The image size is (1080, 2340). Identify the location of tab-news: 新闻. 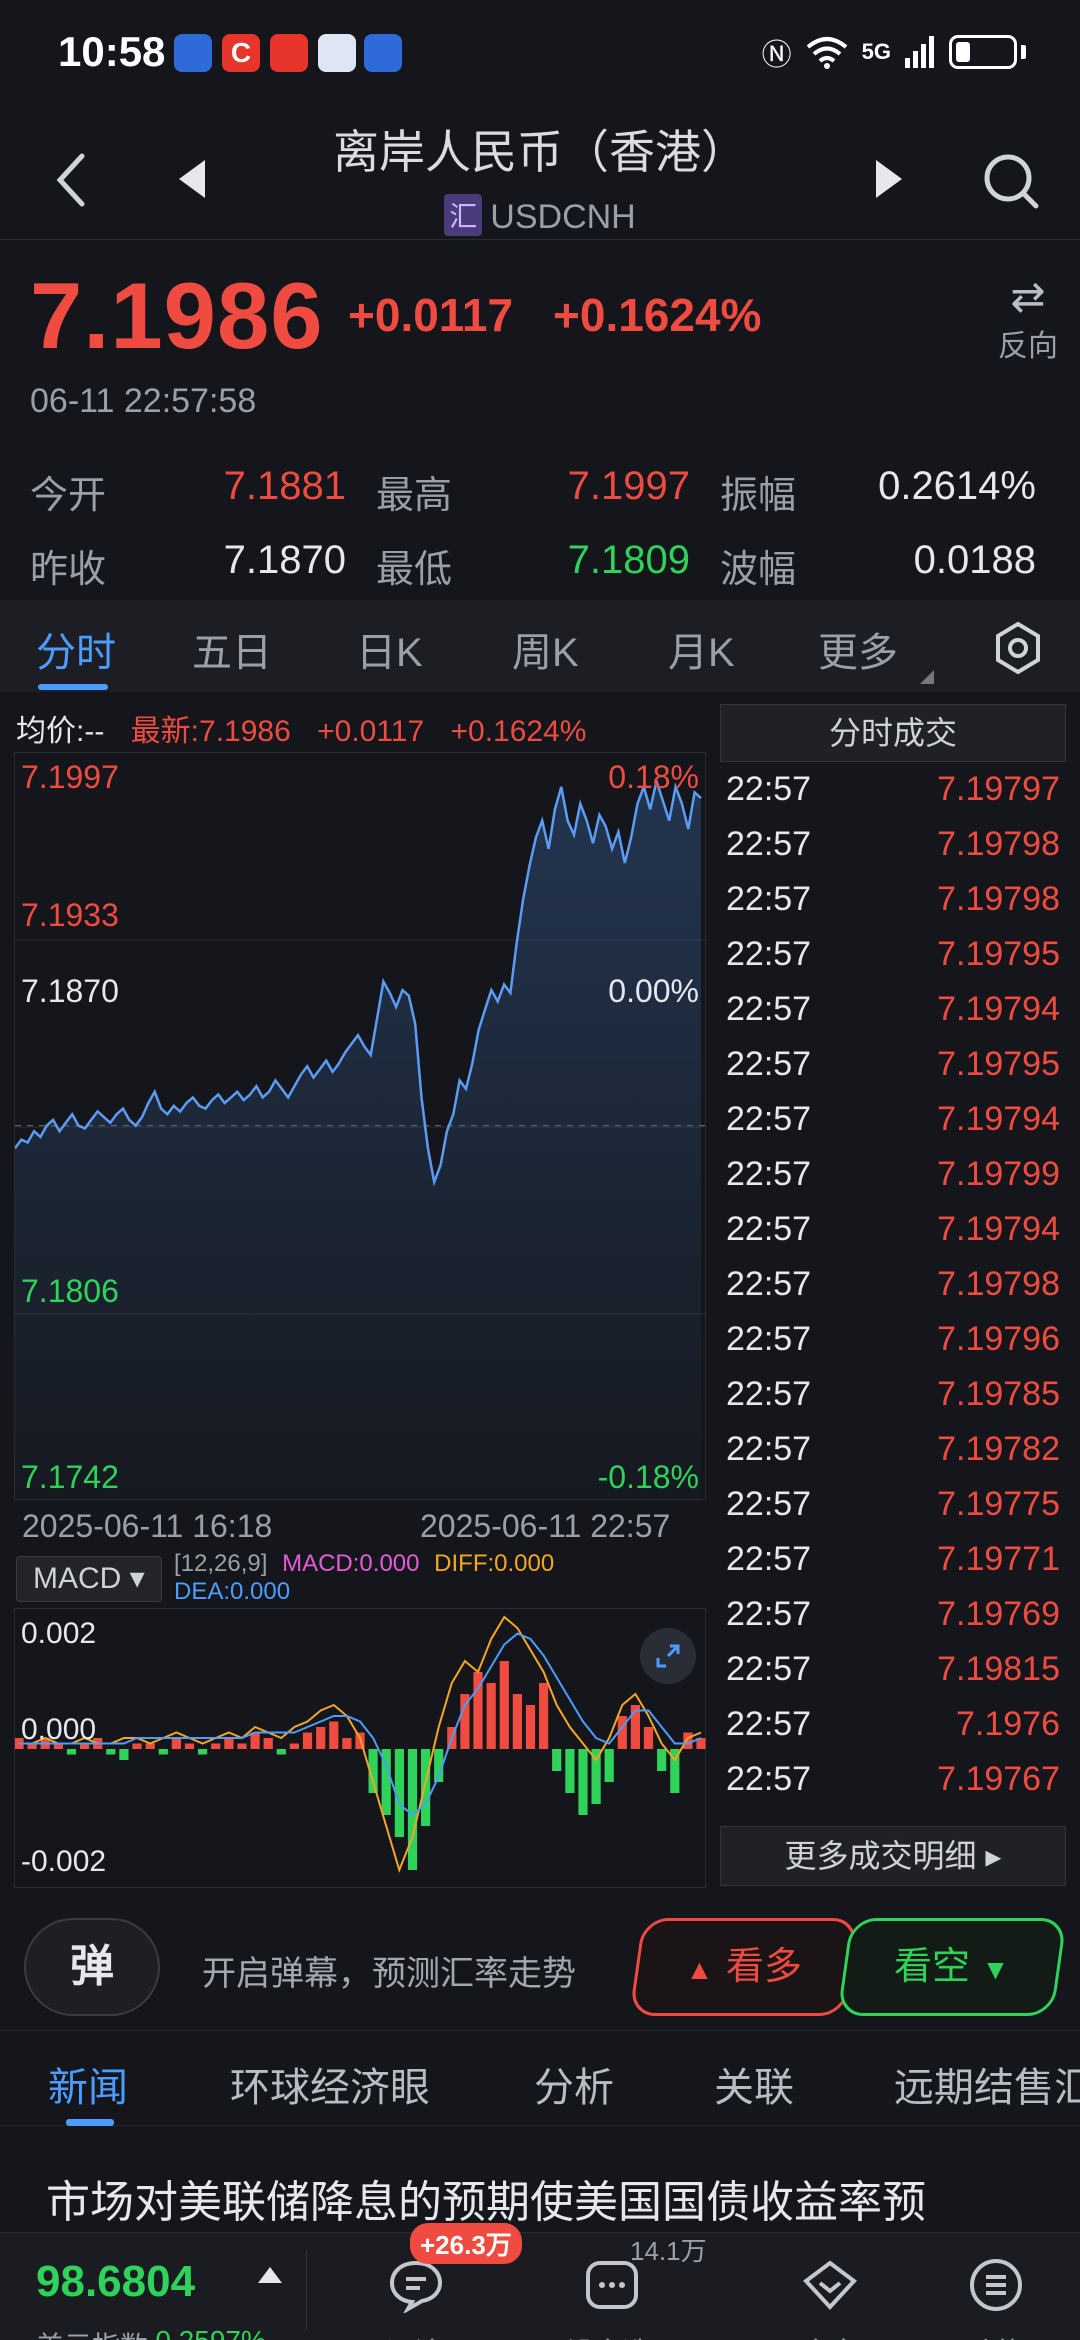
(88, 2084).